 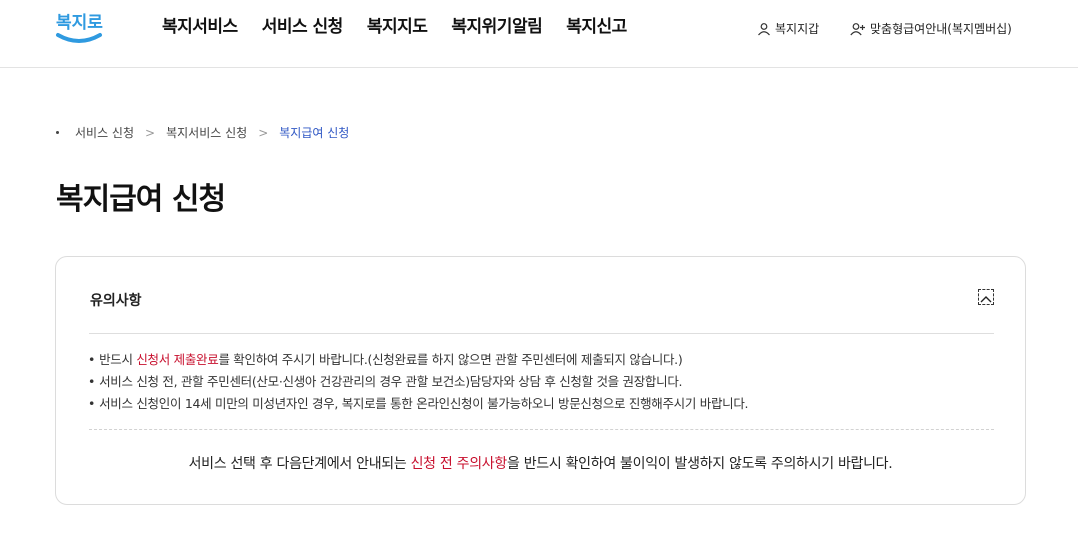 I want to click on svg-text: 복지로, so click(x=79, y=23).